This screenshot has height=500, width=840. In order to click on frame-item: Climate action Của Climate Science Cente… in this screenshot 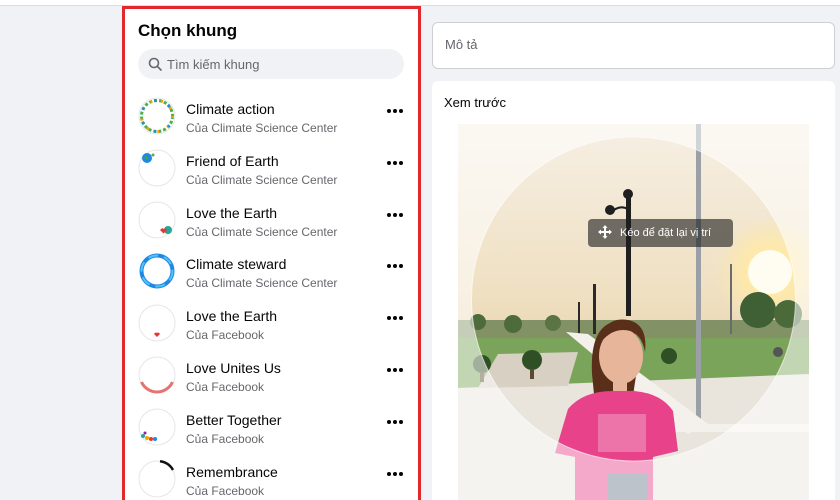, I will do `click(271, 121)`.